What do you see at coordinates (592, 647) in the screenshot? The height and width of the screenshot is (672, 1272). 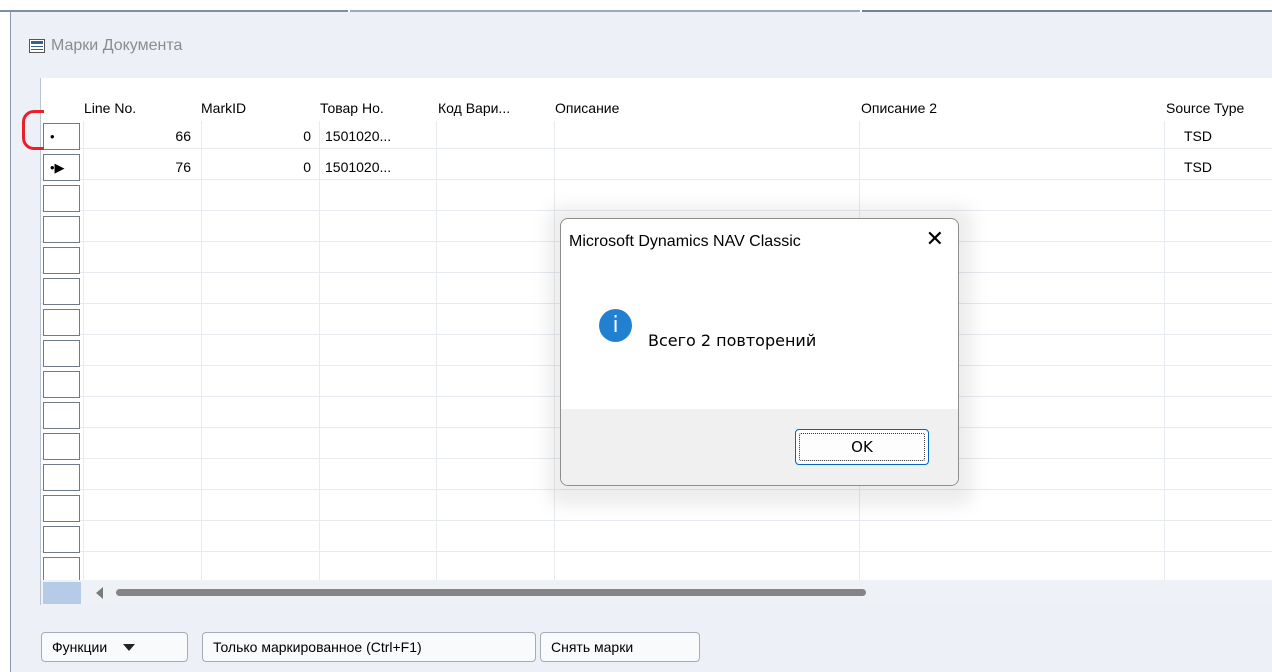 I see `clear-marks-button-label: Снять марки` at bounding box center [592, 647].